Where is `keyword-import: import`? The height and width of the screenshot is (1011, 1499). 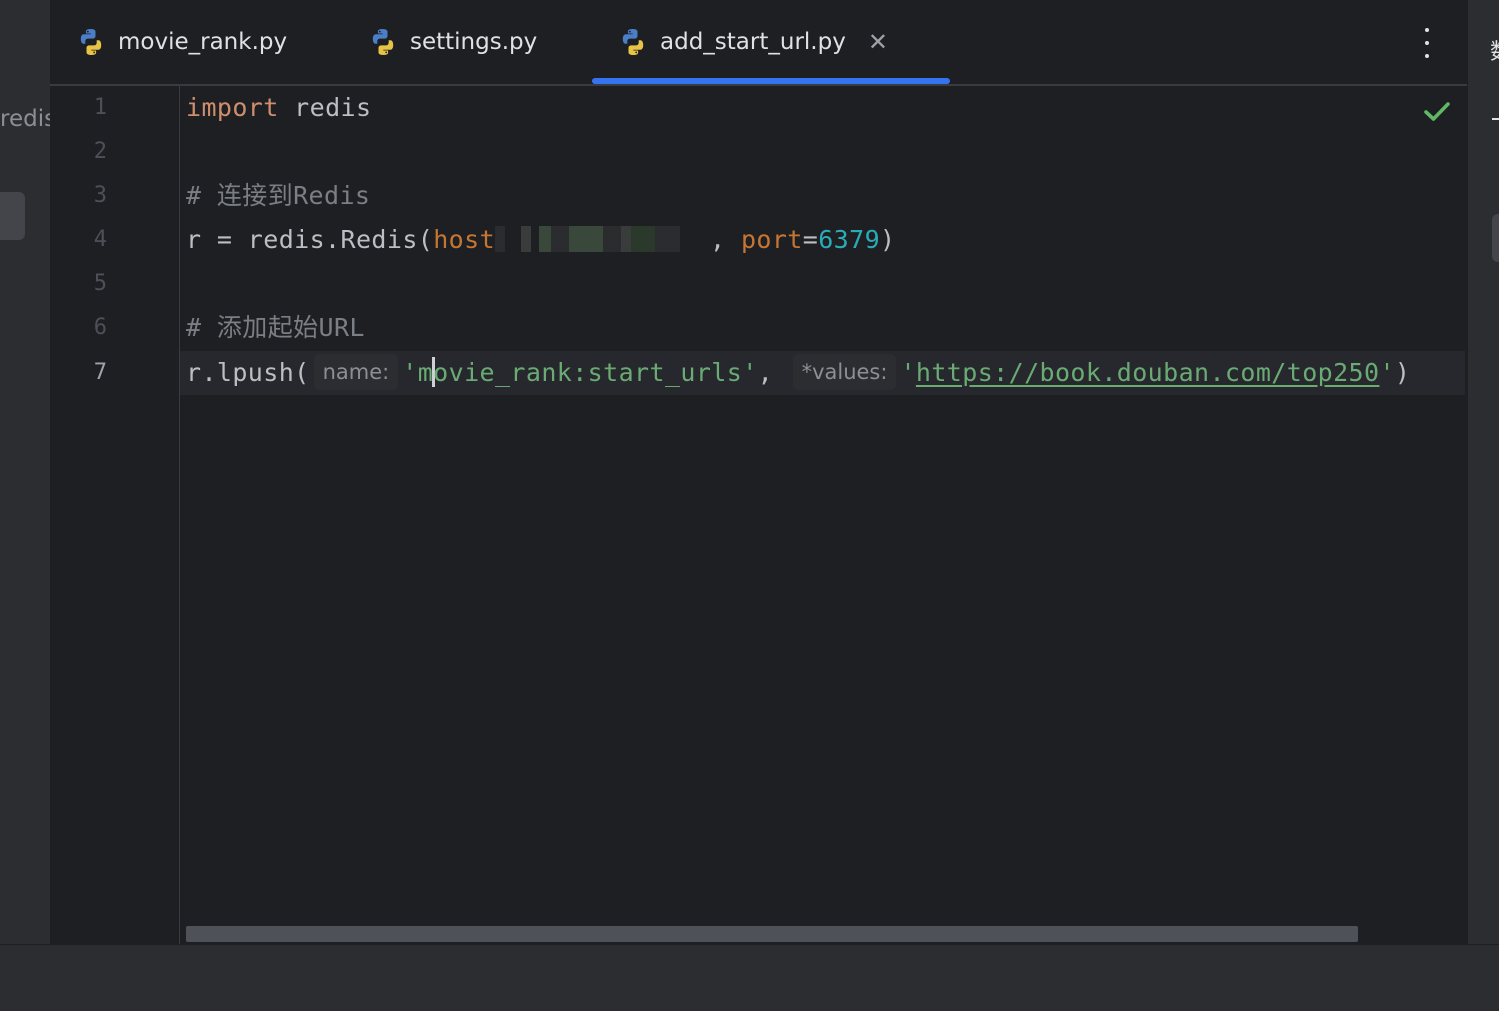
keyword-import: import is located at coordinates (232, 107).